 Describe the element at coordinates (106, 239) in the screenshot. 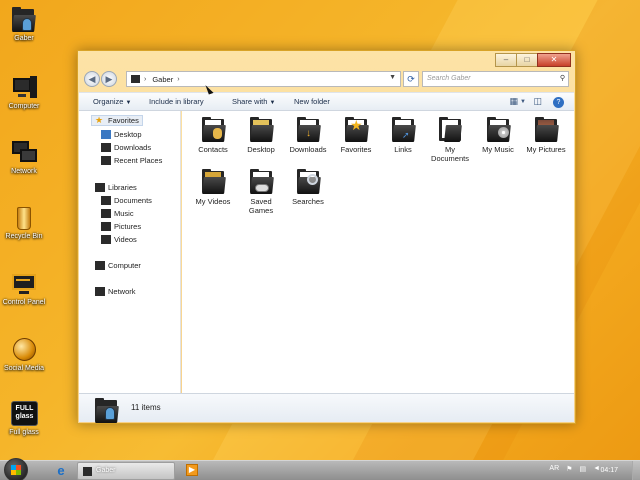

I see `videos-icon` at that location.